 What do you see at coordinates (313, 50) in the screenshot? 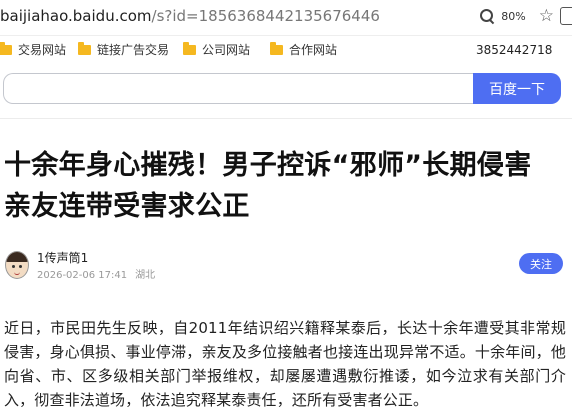
I see `bookmark-label: 合作网站` at bounding box center [313, 50].